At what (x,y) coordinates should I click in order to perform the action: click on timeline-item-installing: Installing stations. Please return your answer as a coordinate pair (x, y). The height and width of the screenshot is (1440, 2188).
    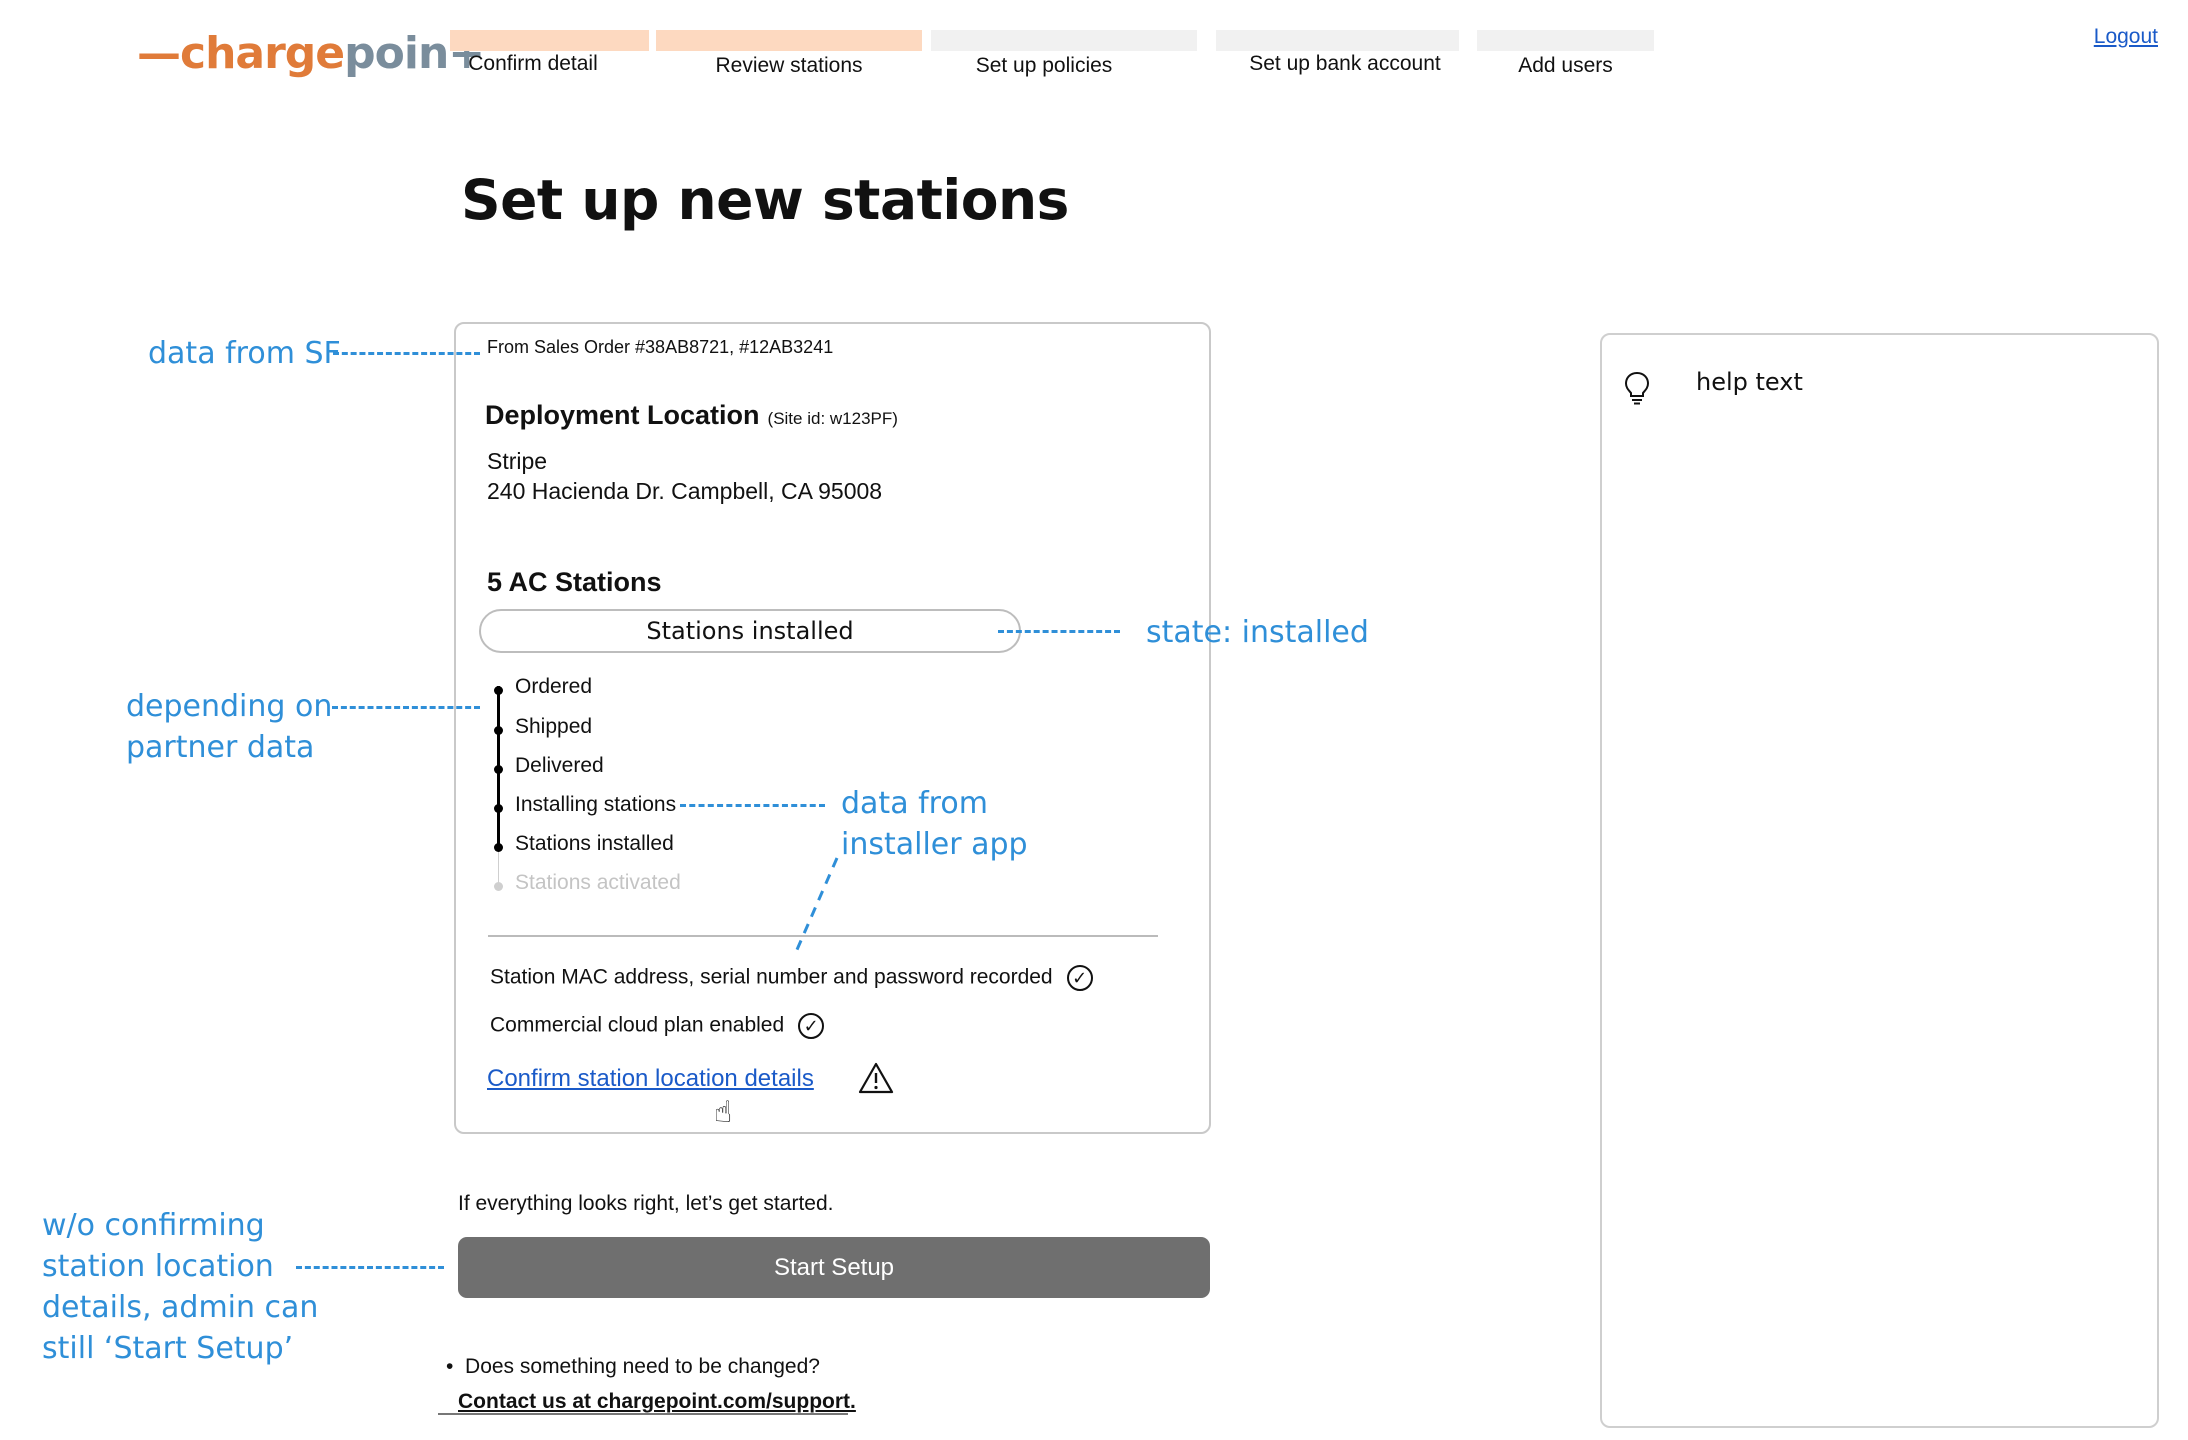
    Looking at the image, I should click on (596, 804).